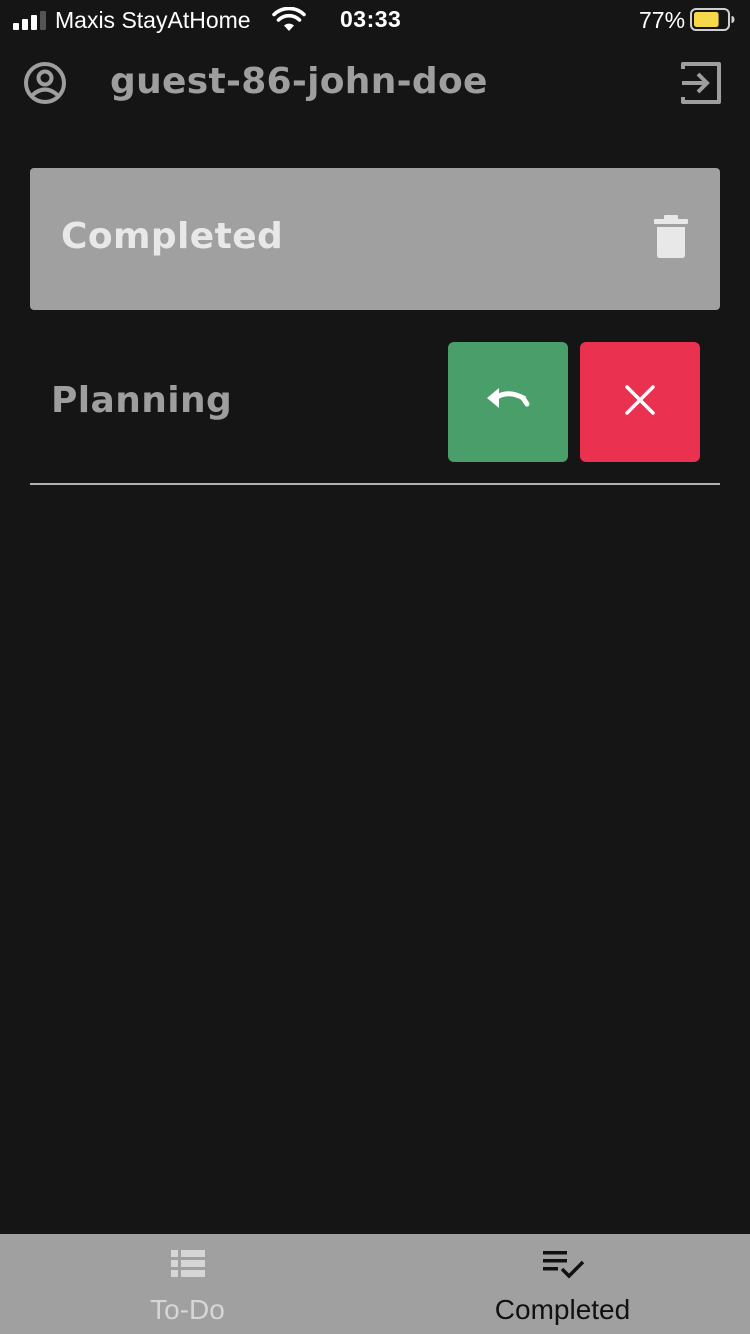 This screenshot has width=750, height=1334. What do you see at coordinates (172, 236) in the screenshot?
I see `section-title: Completed` at bounding box center [172, 236].